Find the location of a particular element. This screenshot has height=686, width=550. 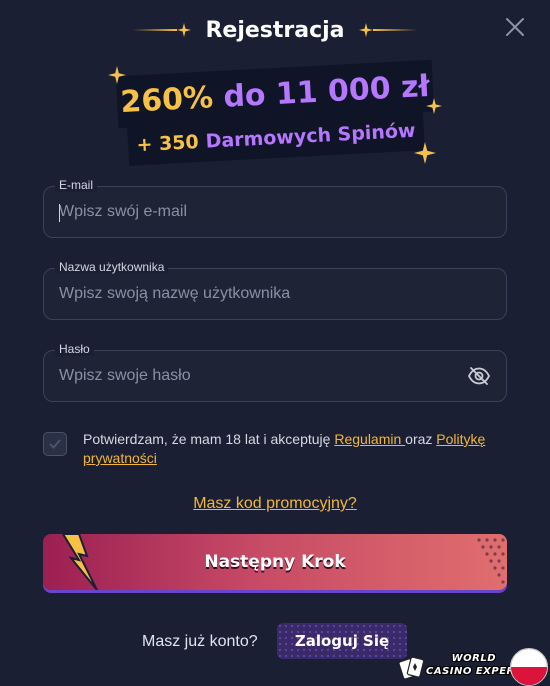

modal-header: Rejestracja is located at coordinates (275, 30).